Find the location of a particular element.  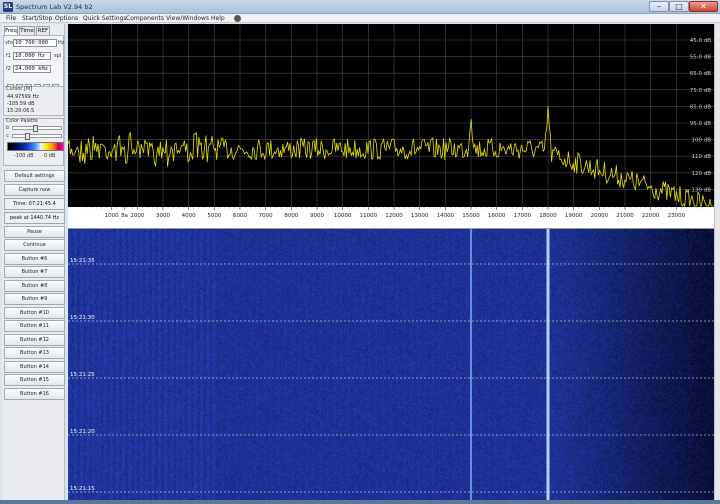

app-icon: SL is located at coordinates (8, 7).